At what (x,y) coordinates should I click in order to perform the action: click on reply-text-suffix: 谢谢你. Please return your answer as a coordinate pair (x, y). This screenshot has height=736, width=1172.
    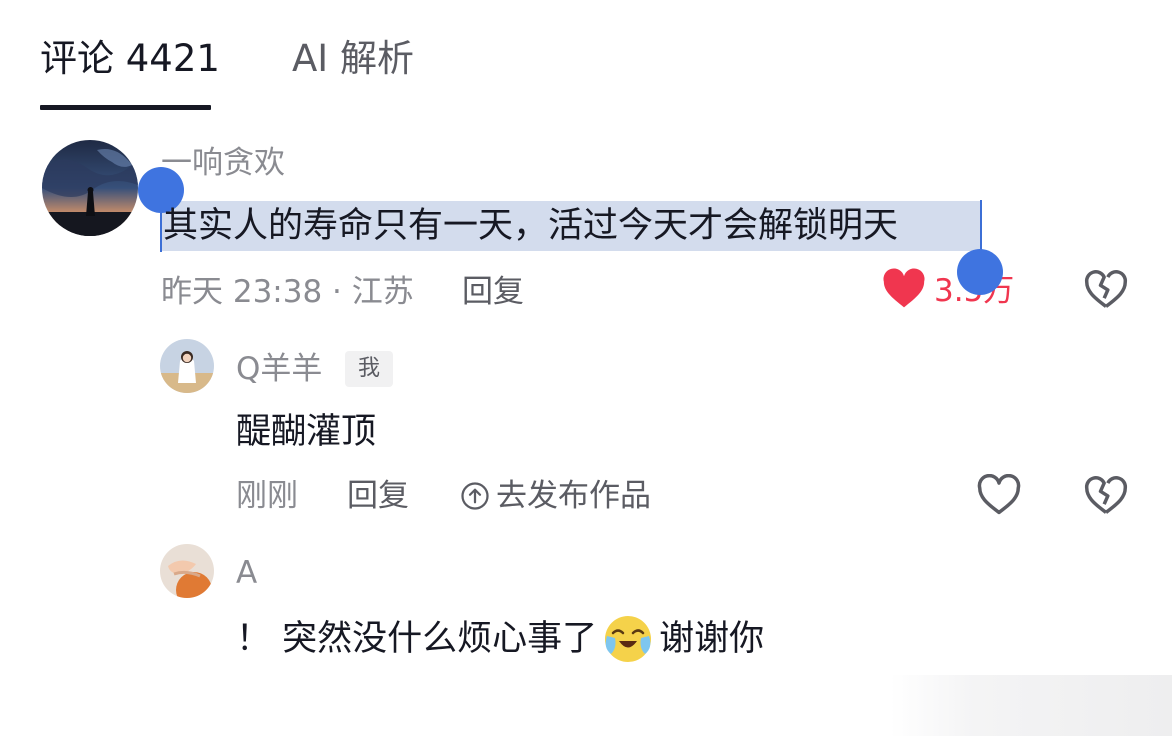
    Looking at the image, I should click on (712, 639).